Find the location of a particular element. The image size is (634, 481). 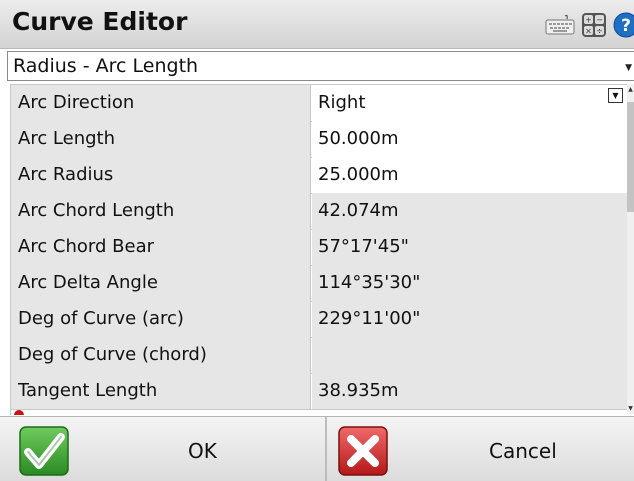

cancel-button-label: Cancel is located at coordinates (523, 451).